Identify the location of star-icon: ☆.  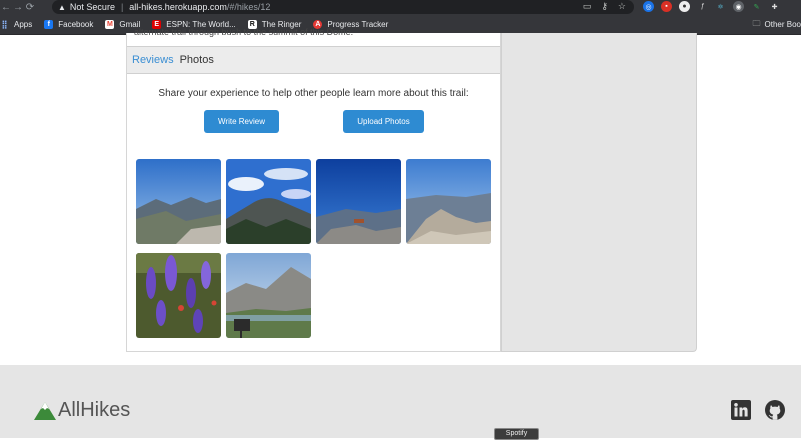
(622, 6).